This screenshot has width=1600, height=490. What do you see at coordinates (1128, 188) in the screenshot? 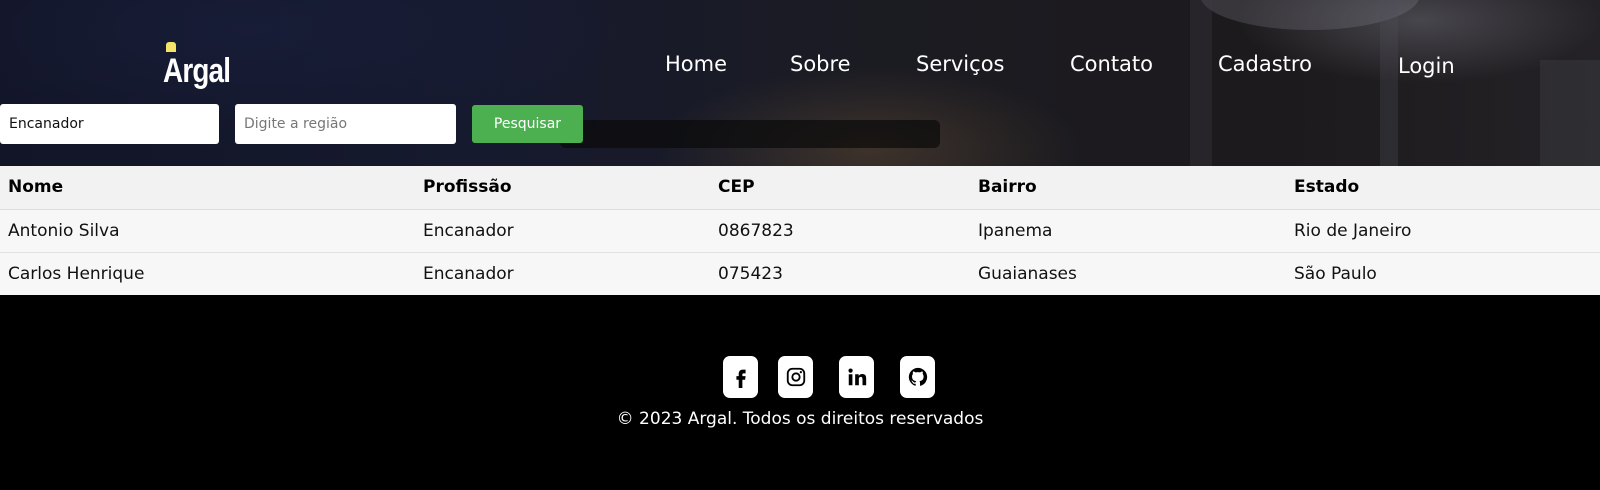
I see `column-header-bairro: Bairro` at bounding box center [1128, 188].